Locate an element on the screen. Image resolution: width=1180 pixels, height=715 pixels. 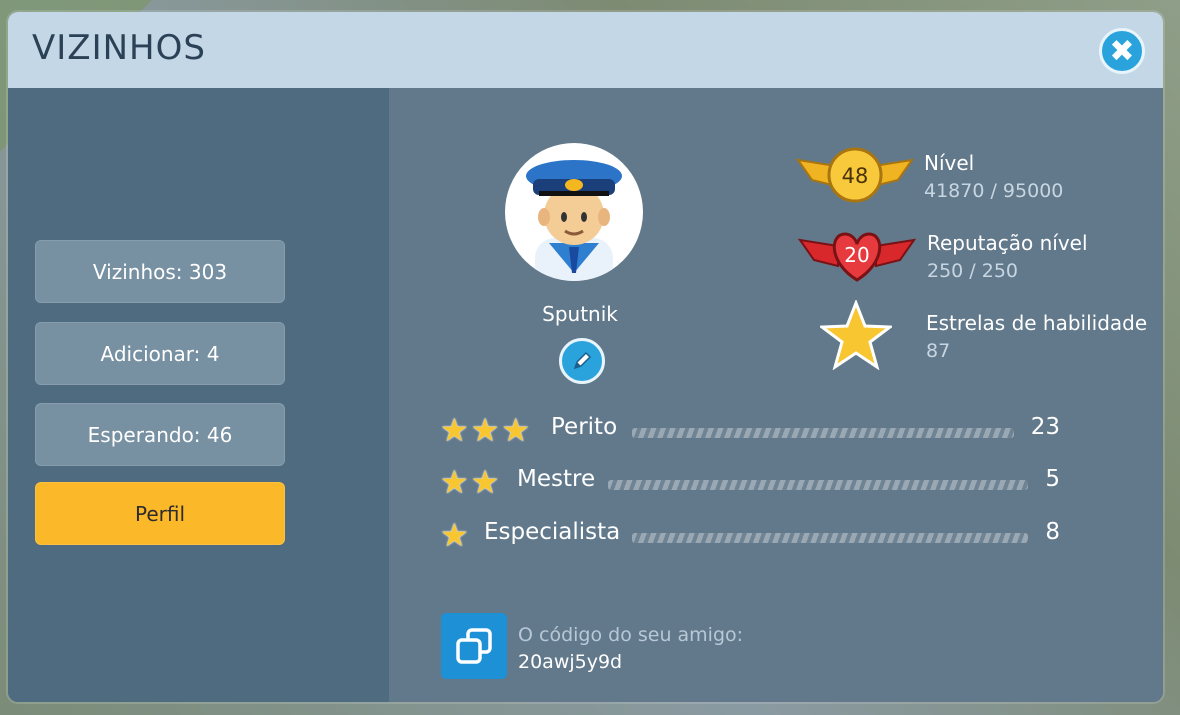
sidebar-item-profile: Perfil is located at coordinates (160, 513).